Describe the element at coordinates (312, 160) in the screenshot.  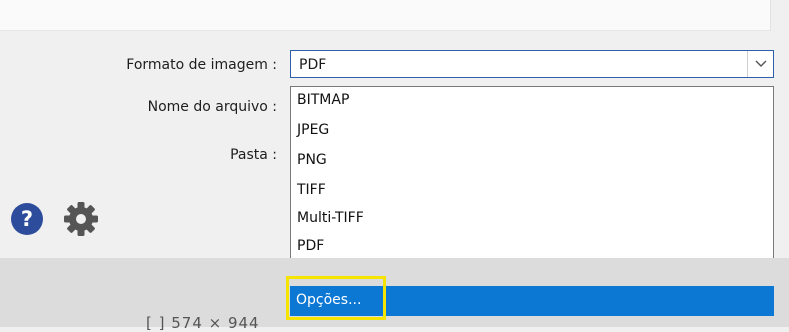
I see `list-item-png: PNG` at that location.